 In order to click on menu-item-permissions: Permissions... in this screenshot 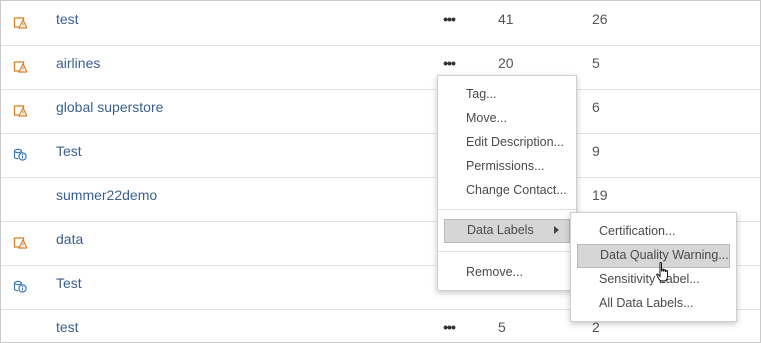, I will do `click(507, 166)`.